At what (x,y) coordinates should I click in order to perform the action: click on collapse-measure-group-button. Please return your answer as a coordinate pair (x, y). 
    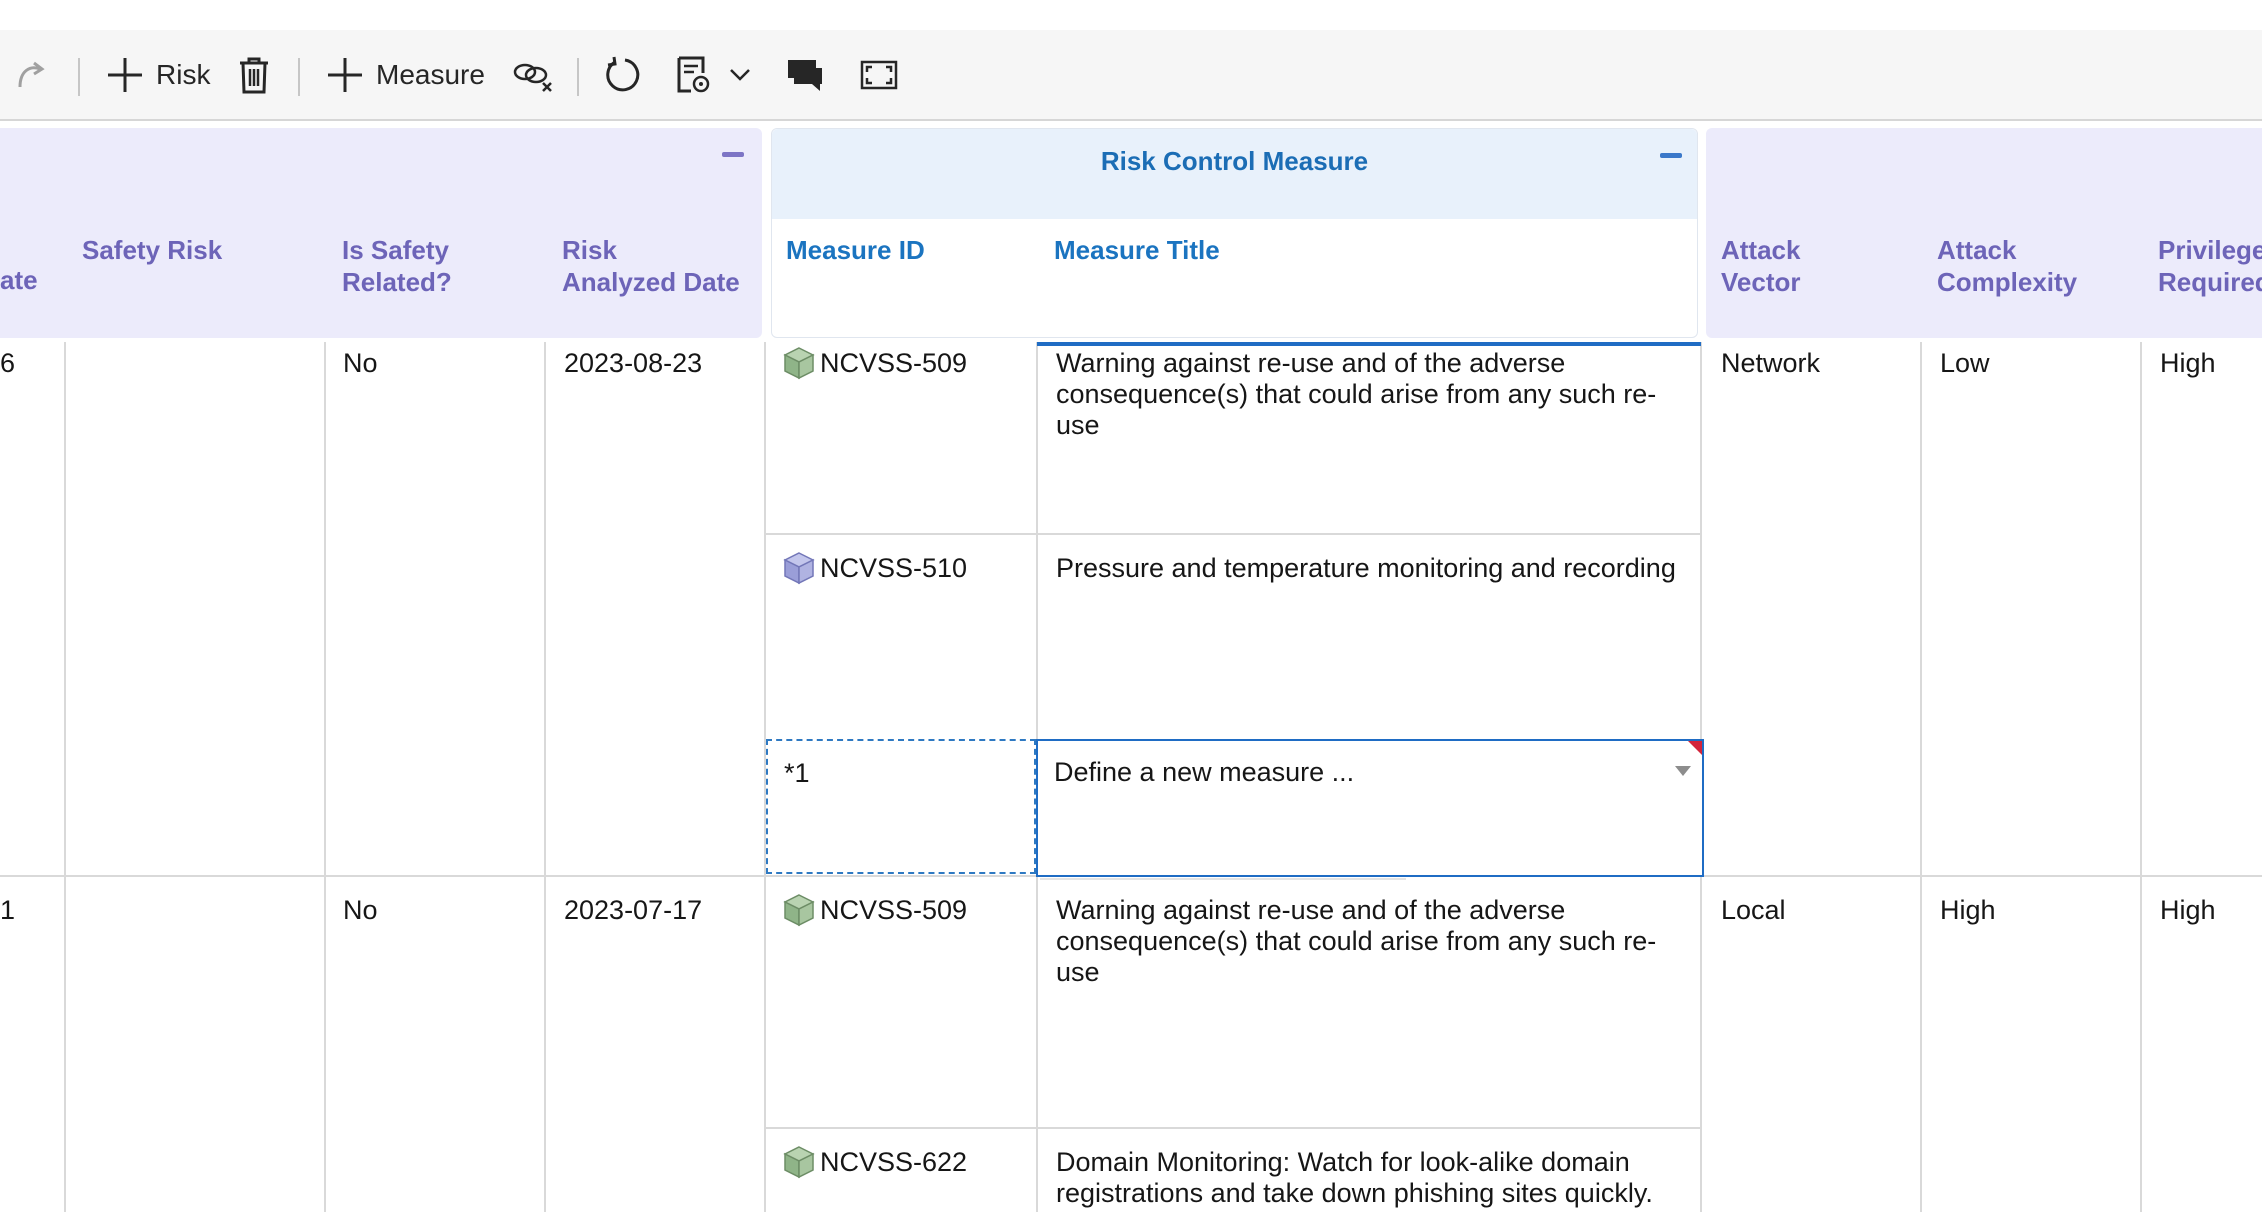
    Looking at the image, I should click on (1671, 155).